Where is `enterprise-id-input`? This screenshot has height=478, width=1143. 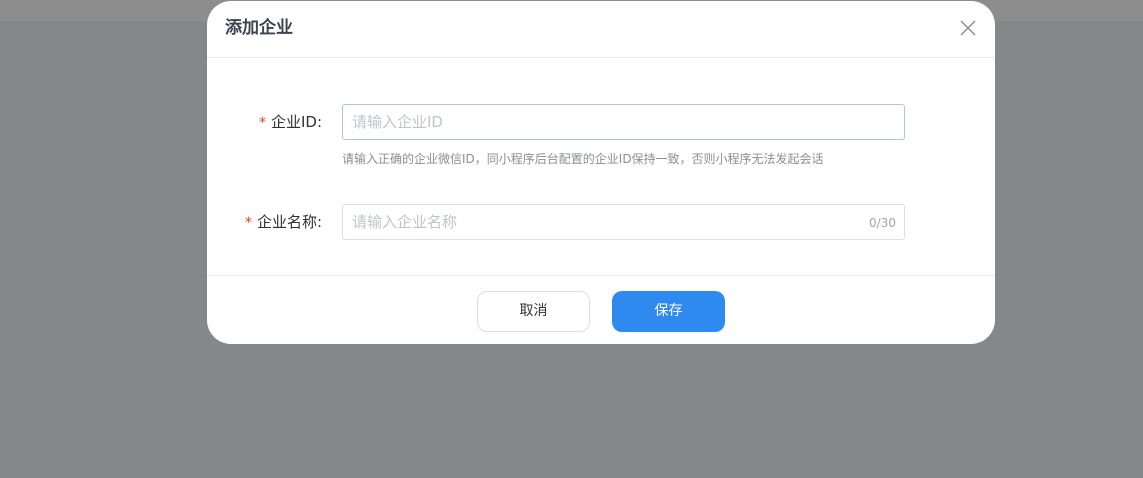
enterprise-id-input is located at coordinates (623, 122).